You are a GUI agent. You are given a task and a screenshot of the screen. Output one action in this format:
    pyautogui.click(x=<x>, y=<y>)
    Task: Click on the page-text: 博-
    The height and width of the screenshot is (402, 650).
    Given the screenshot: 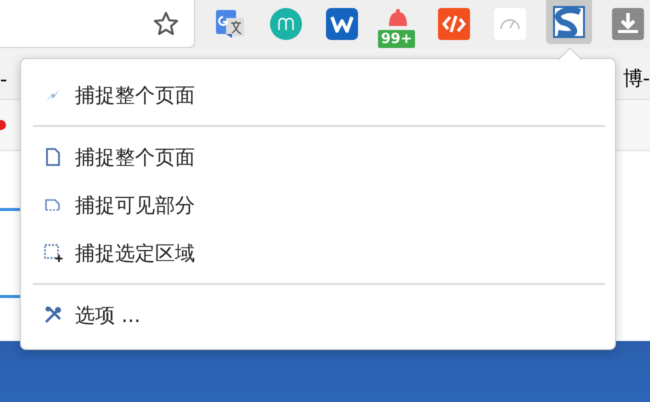 What is the action you would take?
    pyautogui.click(x=636, y=78)
    